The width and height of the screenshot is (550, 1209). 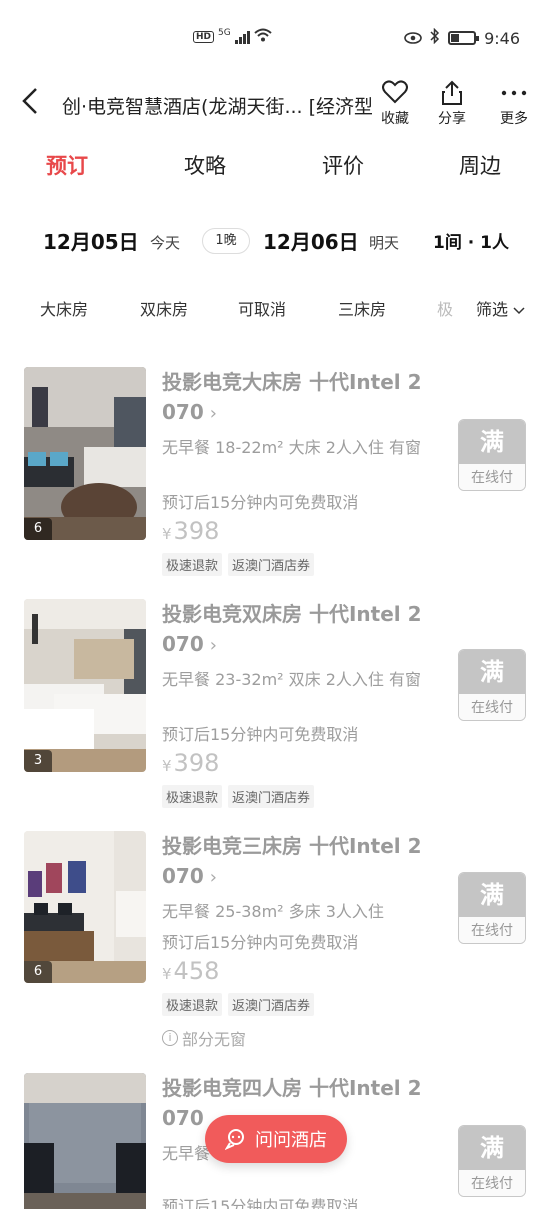 I want to click on photo-count: 3, so click(x=38, y=761).